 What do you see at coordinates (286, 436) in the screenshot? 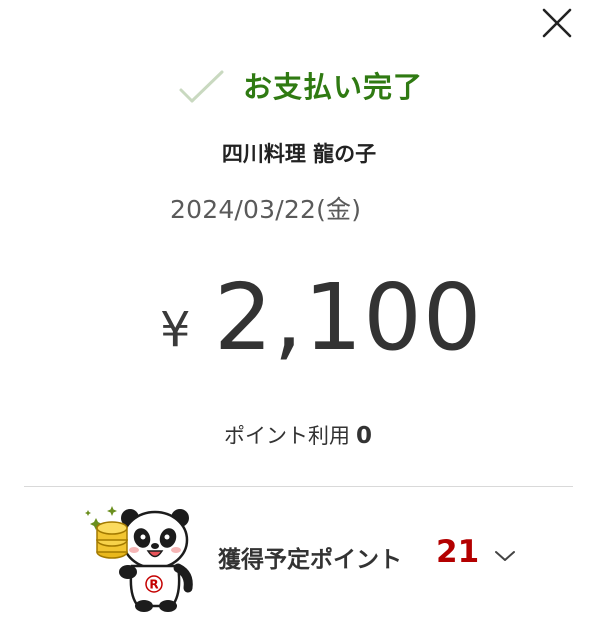
I see `points-used-label: ポイント利用` at bounding box center [286, 436].